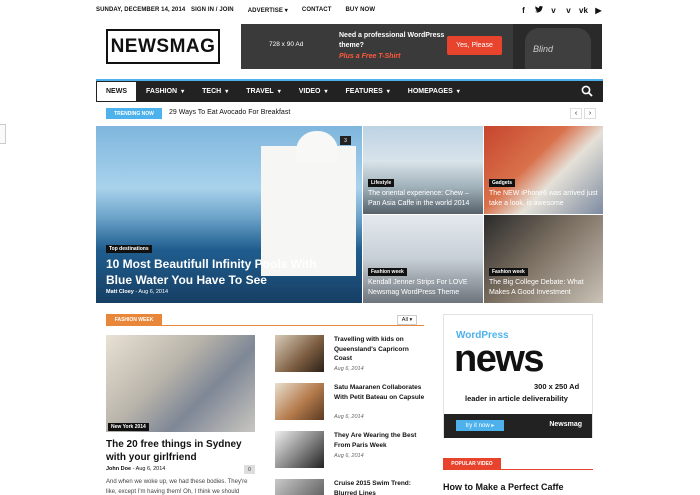 Image resolution: width=700 pixels, height=495 pixels. I want to click on post-meta: Matt Cloey - Aug 6, 2014, so click(137, 292).